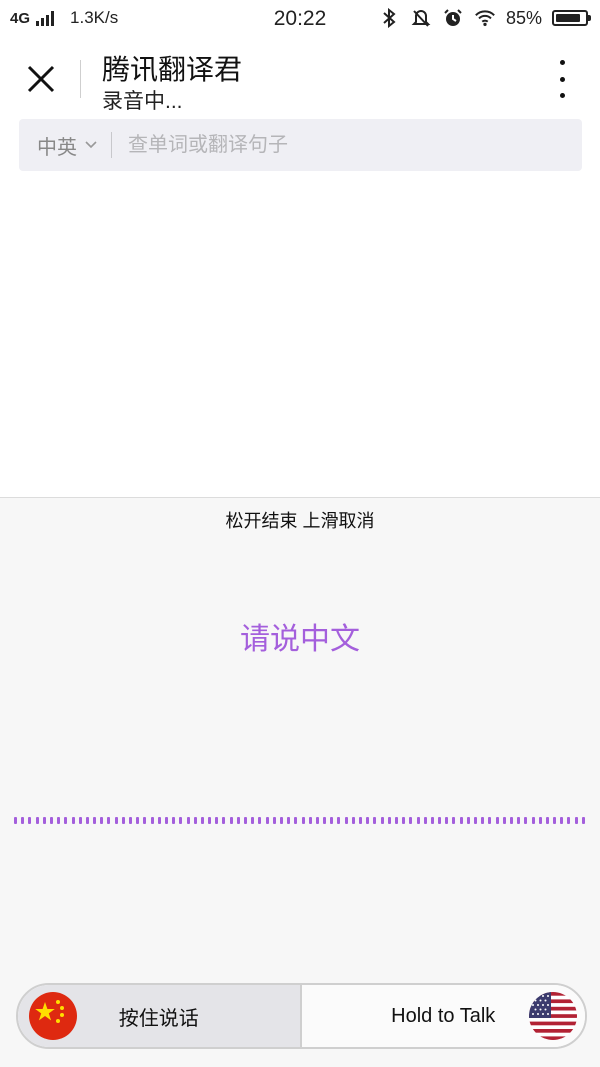 The height and width of the screenshot is (1067, 600). What do you see at coordinates (80, 79) in the screenshot?
I see `header-divider` at bounding box center [80, 79].